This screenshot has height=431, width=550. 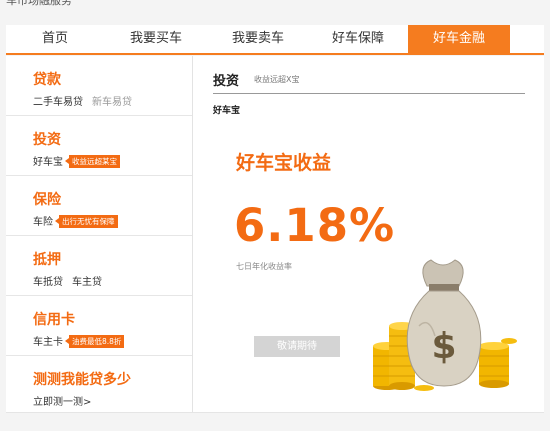 What do you see at coordinates (94, 341) in the screenshot?
I see `promo-tag: 油费最低8.8折` at bounding box center [94, 341].